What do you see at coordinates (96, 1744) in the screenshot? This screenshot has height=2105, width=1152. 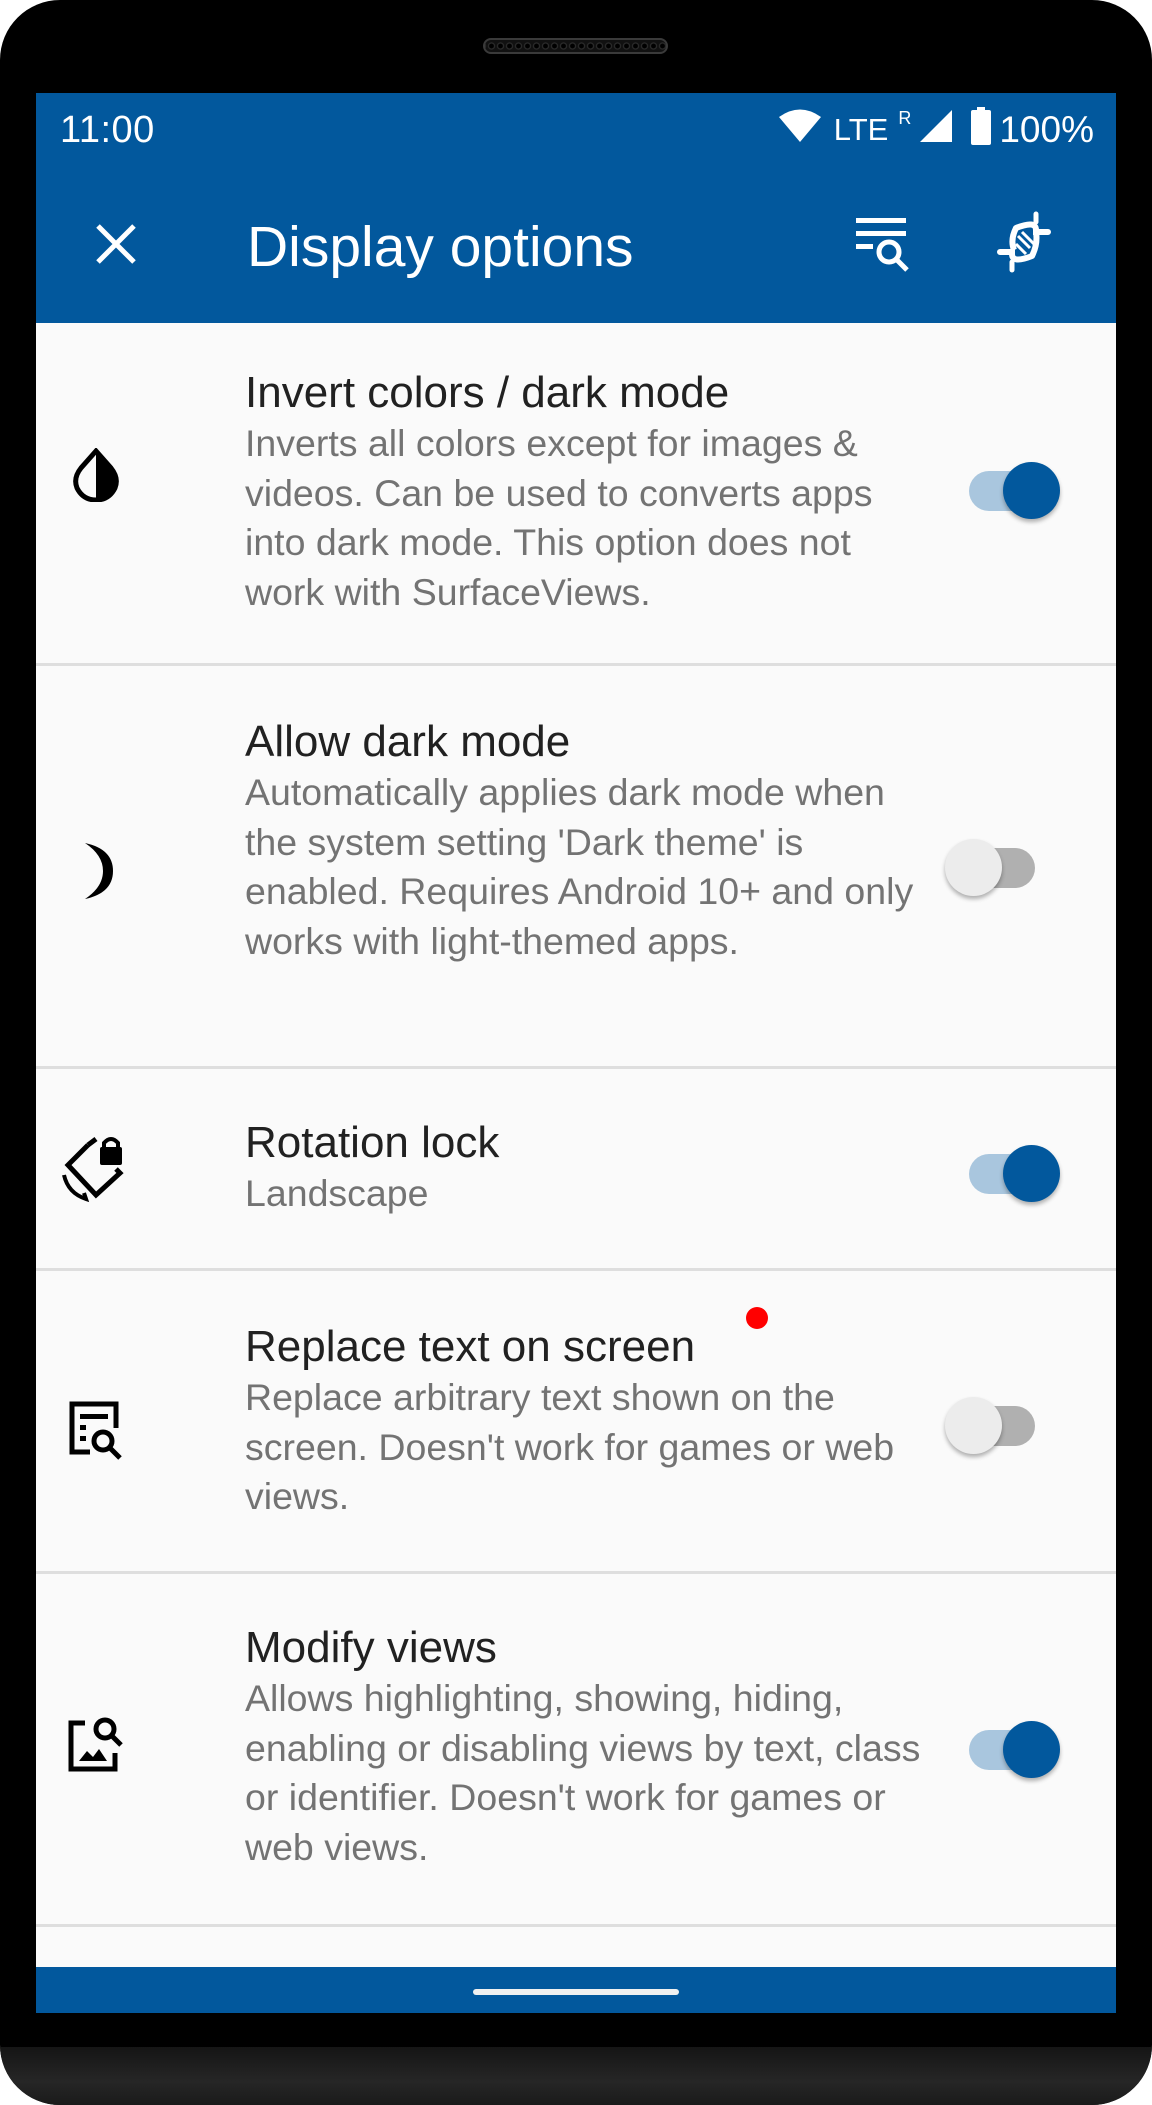 I see `image-search-icon` at bounding box center [96, 1744].